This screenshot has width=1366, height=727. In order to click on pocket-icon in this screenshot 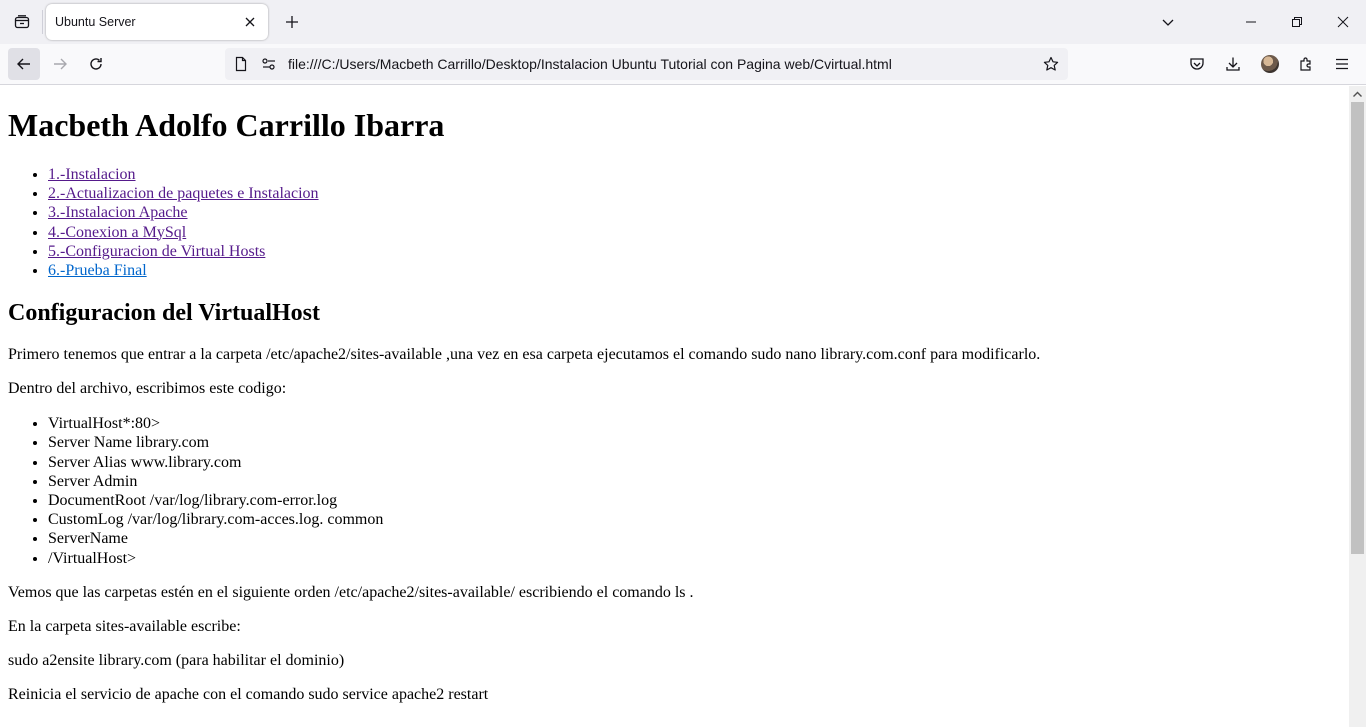, I will do `click(1197, 64)`.